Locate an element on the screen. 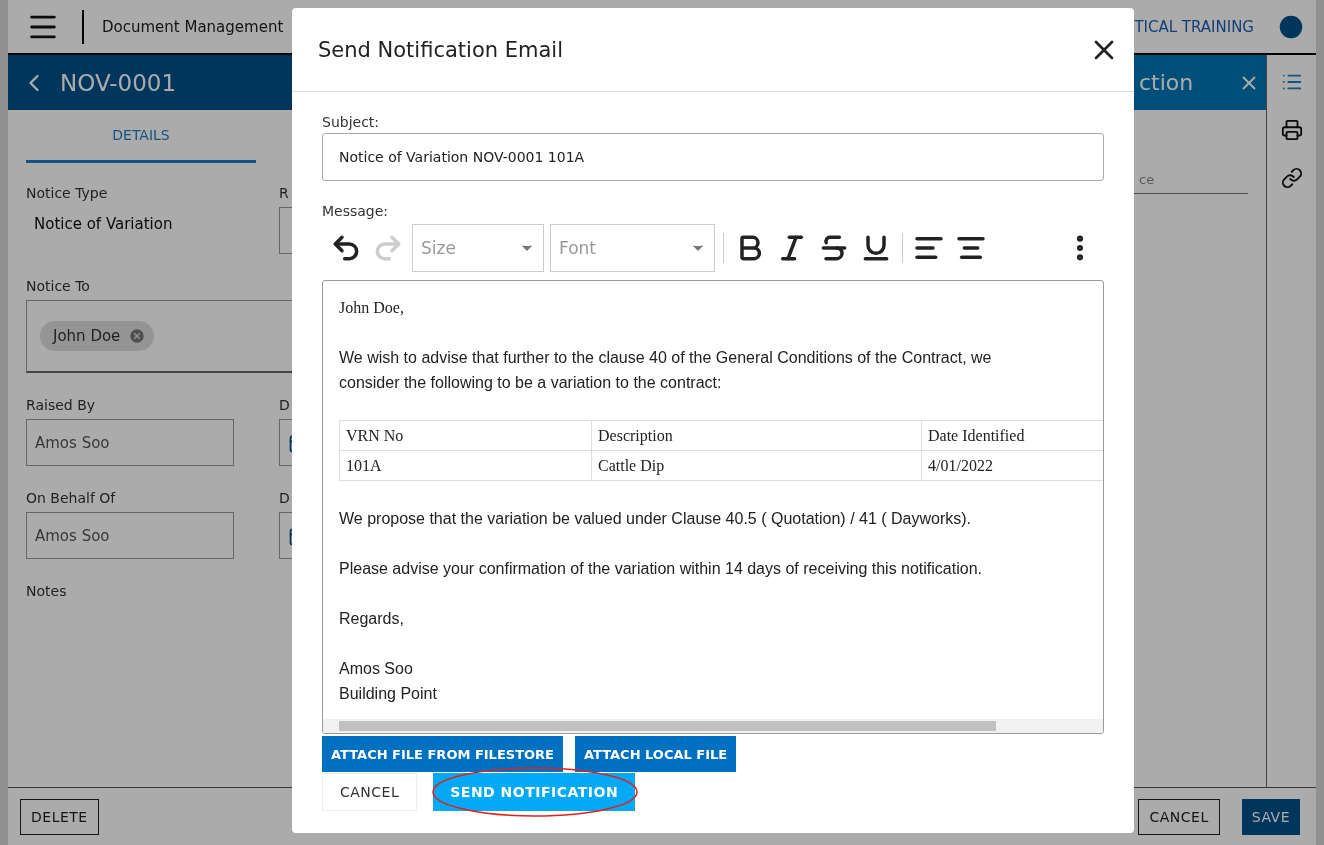 Image resolution: width=1324 pixels, height=845 pixels. table-header-cell: VRN No is located at coordinates (465, 435).